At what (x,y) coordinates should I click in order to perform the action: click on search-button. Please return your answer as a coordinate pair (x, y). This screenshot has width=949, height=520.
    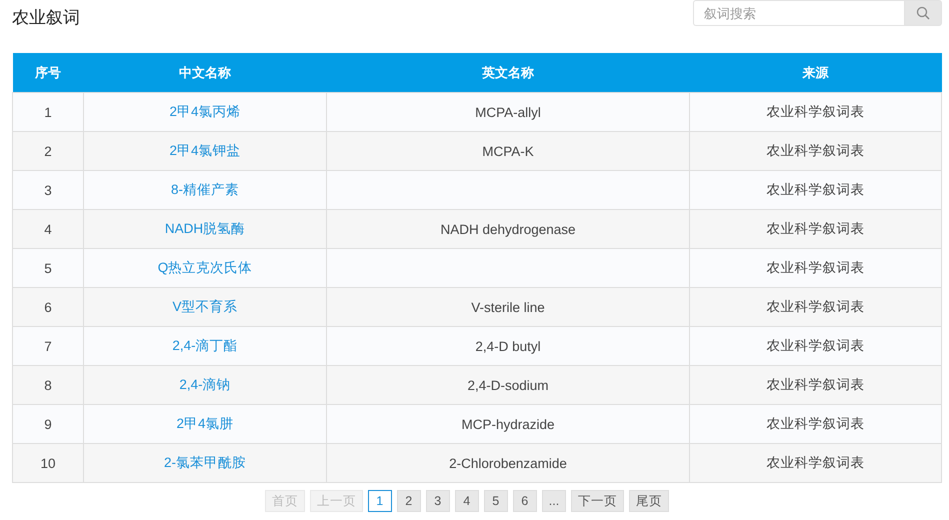
    Looking at the image, I should click on (923, 13).